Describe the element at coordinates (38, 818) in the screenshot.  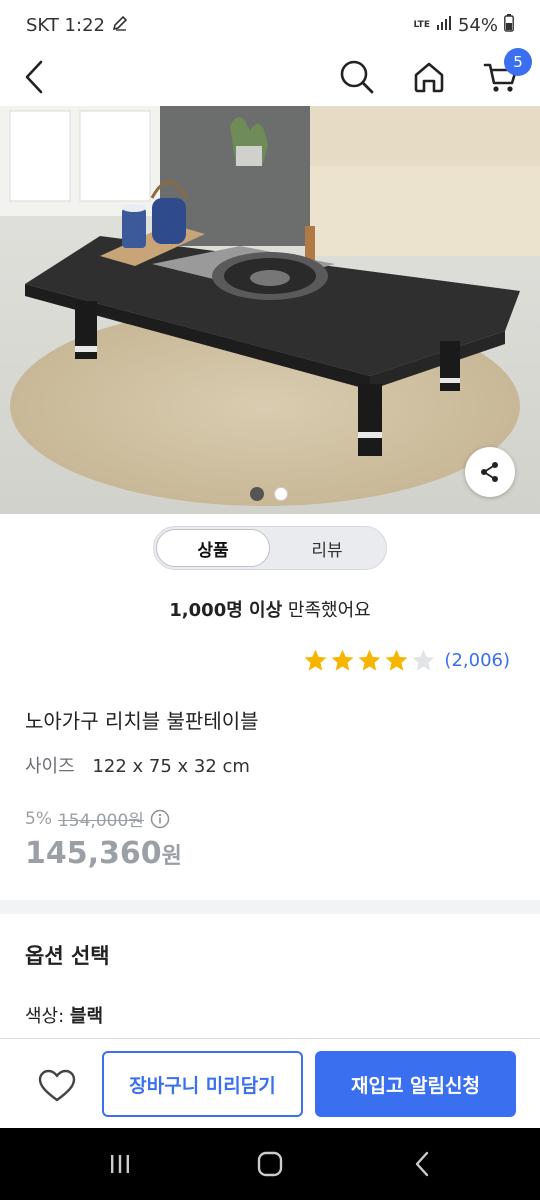
I see `discount-rate: 5%` at that location.